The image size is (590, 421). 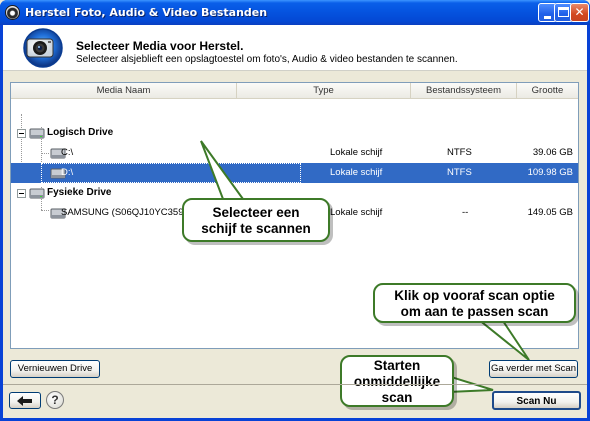 I want to click on callout-start-scan: Starten onmiddellijke scan, so click(x=397, y=381).